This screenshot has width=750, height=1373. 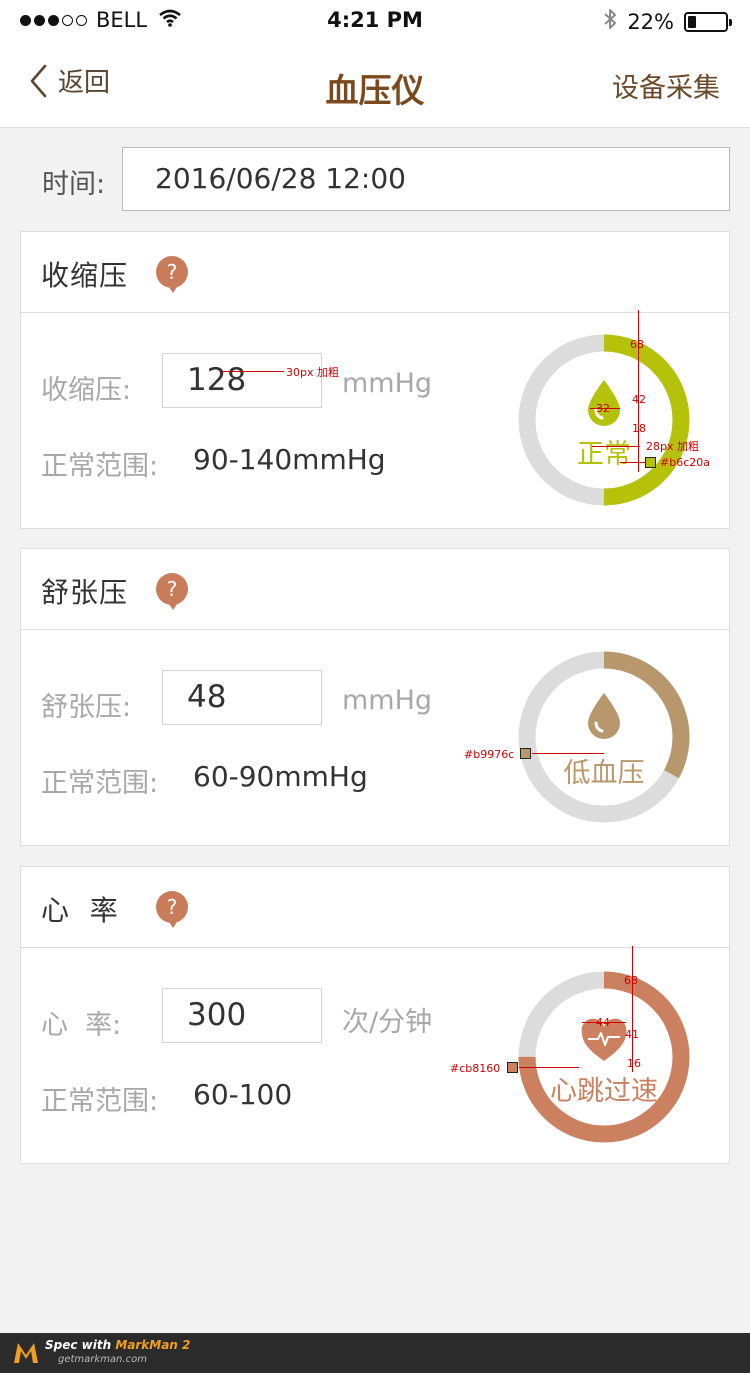 What do you see at coordinates (86, 707) in the screenshot?
I see `field-label: 舒张压:` at bounding box center [86, 707].